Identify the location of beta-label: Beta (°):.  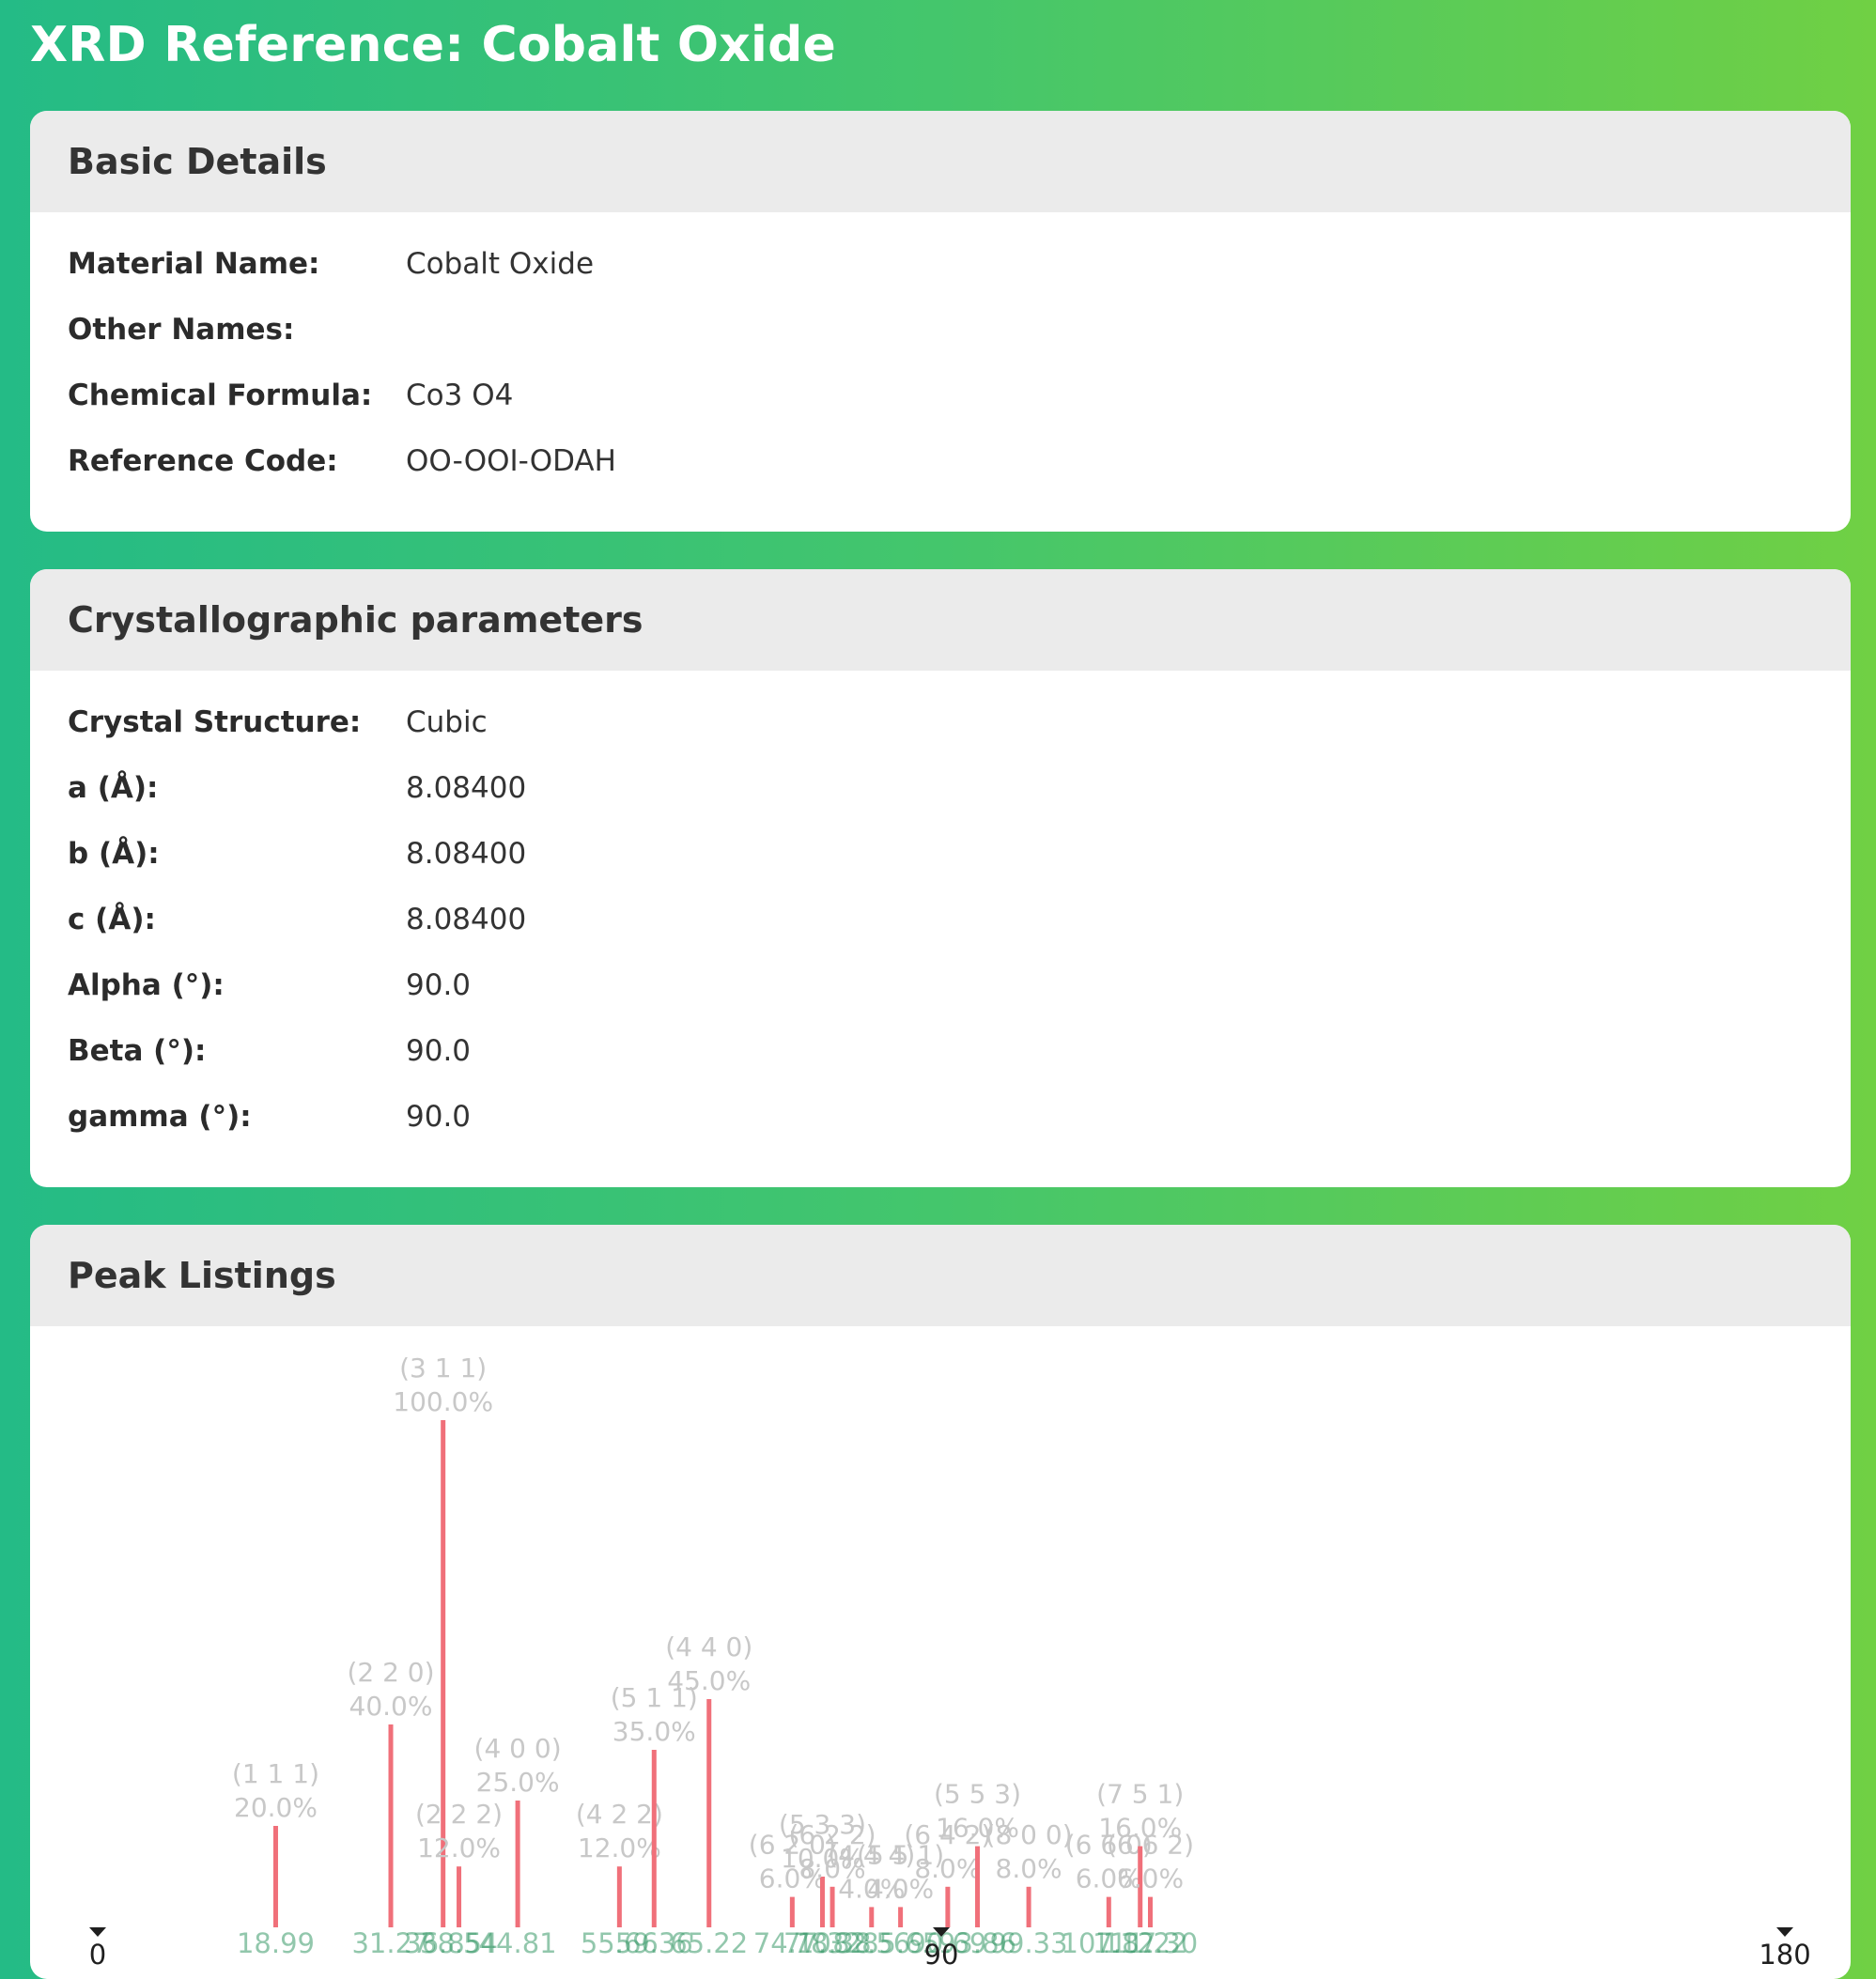
(137, 1051).